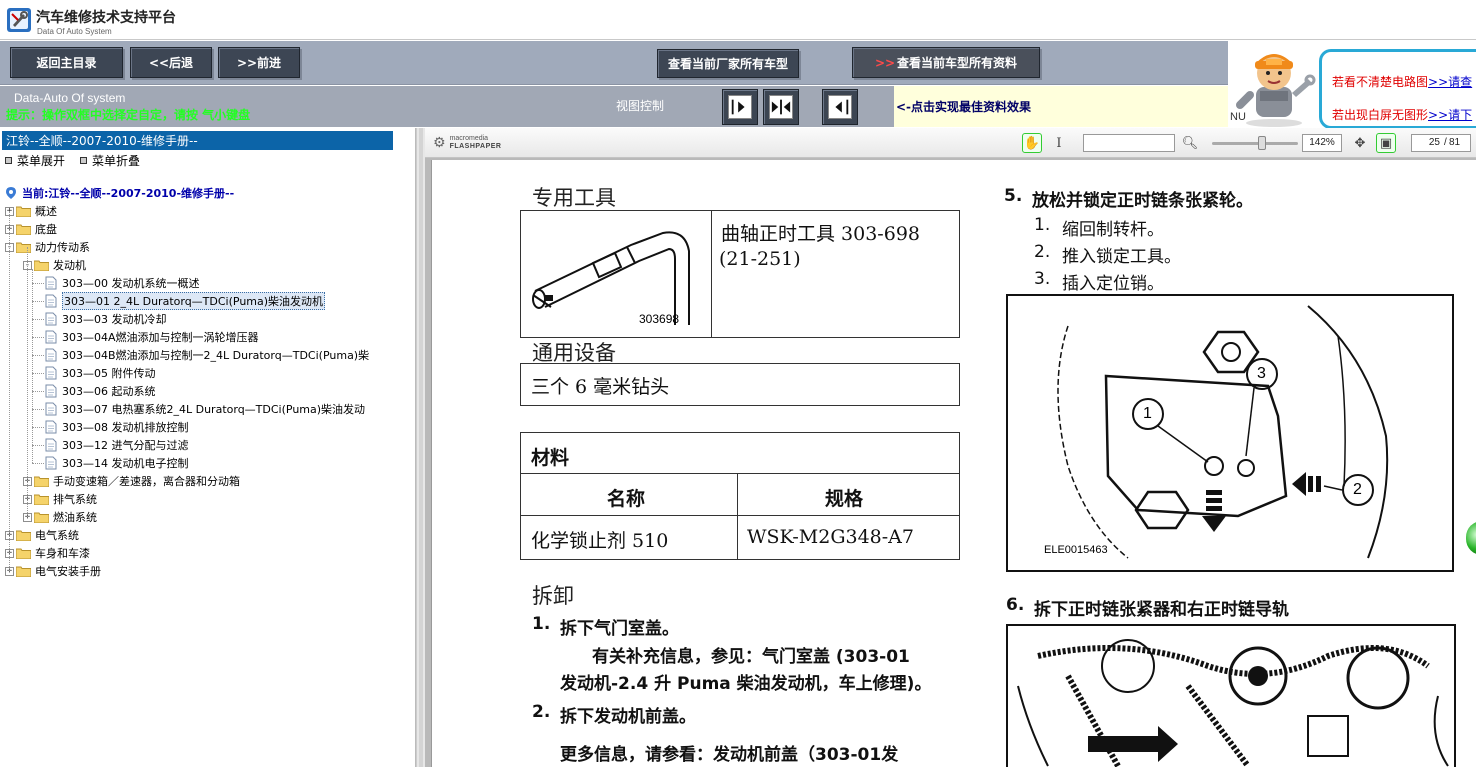  Describe the element at coordinates (131, 481) in the screenshot. I see `tree-folder-item: + 手动变速箱／差速器，离合器和分动箱` at that location.